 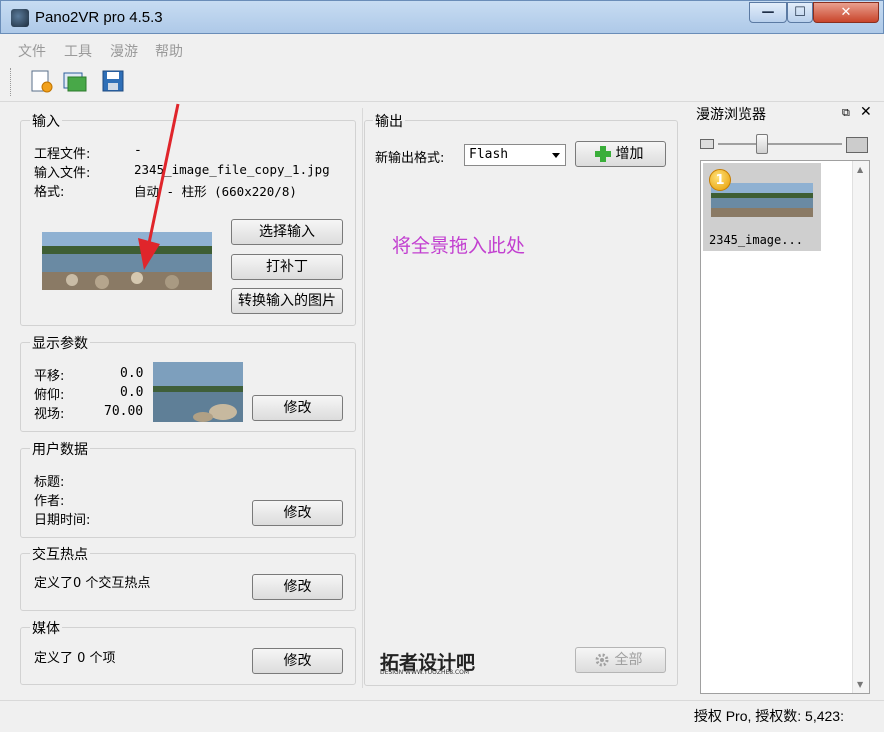 What do you see at coordinates (602, 660) in the screenshot?
I see `gear-icon` at bounding box center [602, 660].